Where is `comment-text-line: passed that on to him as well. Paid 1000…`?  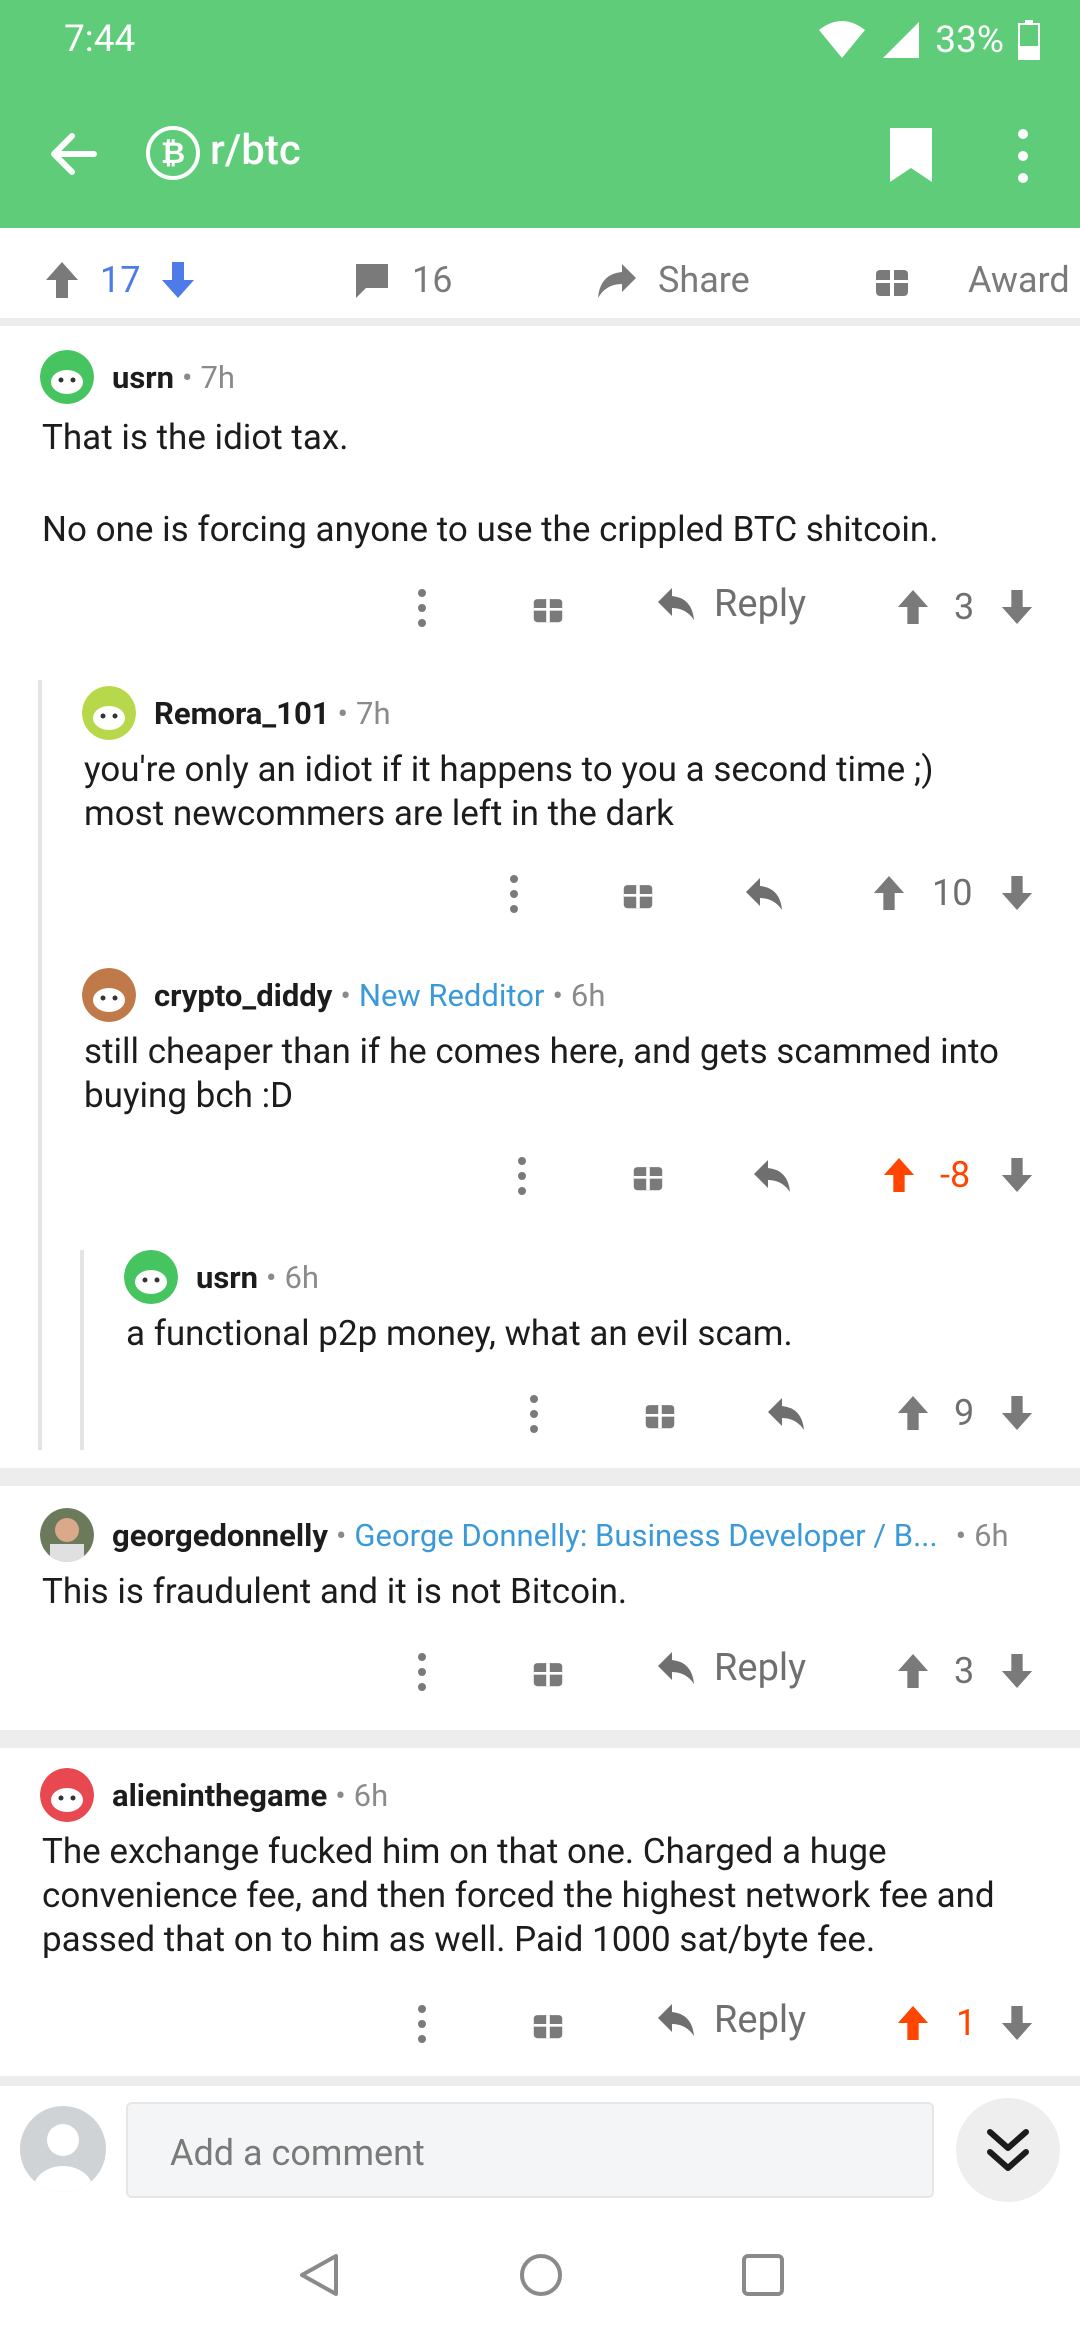 comment-text-line: passed that on to him as well. Paid 1000… is located at coordinates (459, 1939).